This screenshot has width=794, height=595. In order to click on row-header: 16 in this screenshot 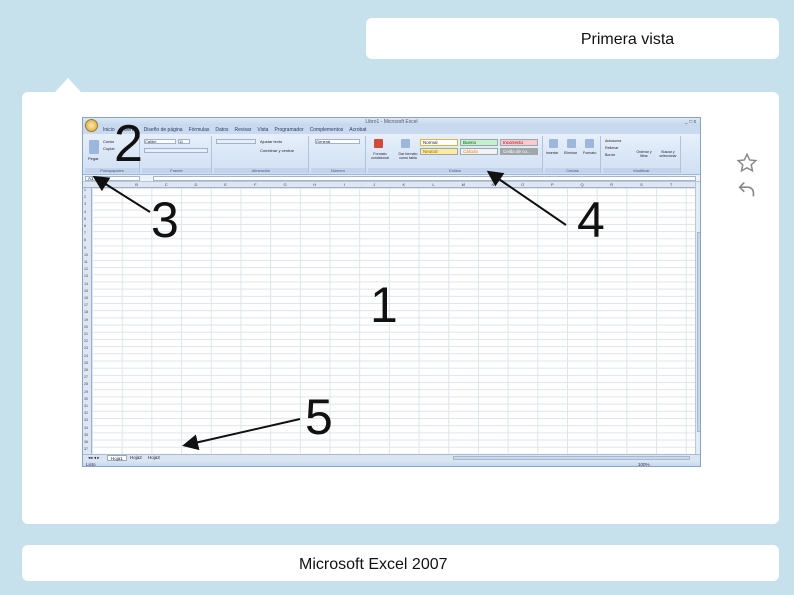, I will do `click(86, 298)`.